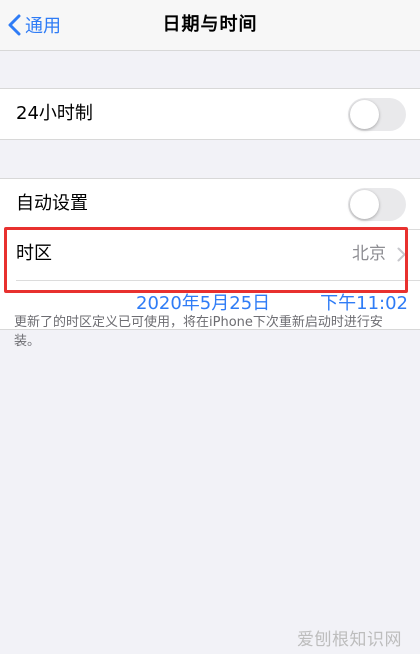  What do you see at coordinates (54, 113) in the screenshot?
I see `hour24-label: 24小时制` at bounding box center [54, 113].